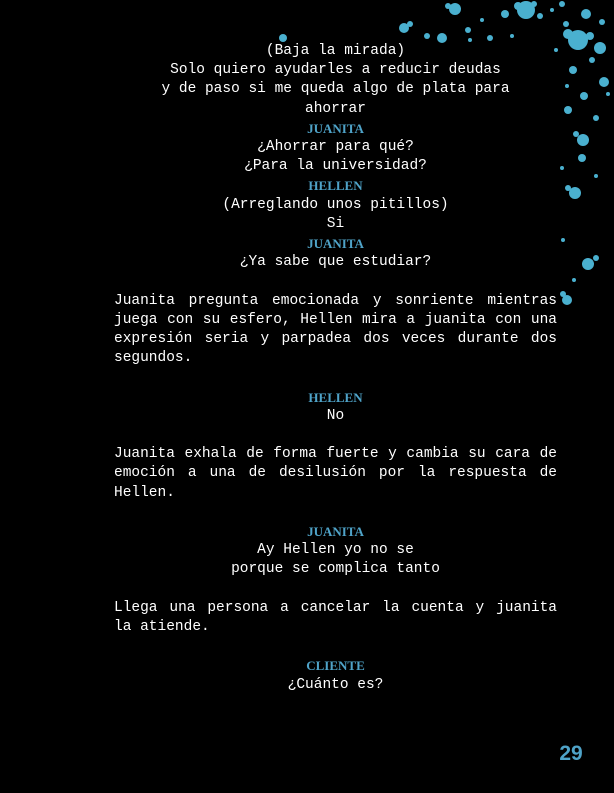 Image resolution: width=614 pixels, height=793 pixels. I want to click on dialogue-line: ¿Ahorrar para qué?, so click(335, 147).